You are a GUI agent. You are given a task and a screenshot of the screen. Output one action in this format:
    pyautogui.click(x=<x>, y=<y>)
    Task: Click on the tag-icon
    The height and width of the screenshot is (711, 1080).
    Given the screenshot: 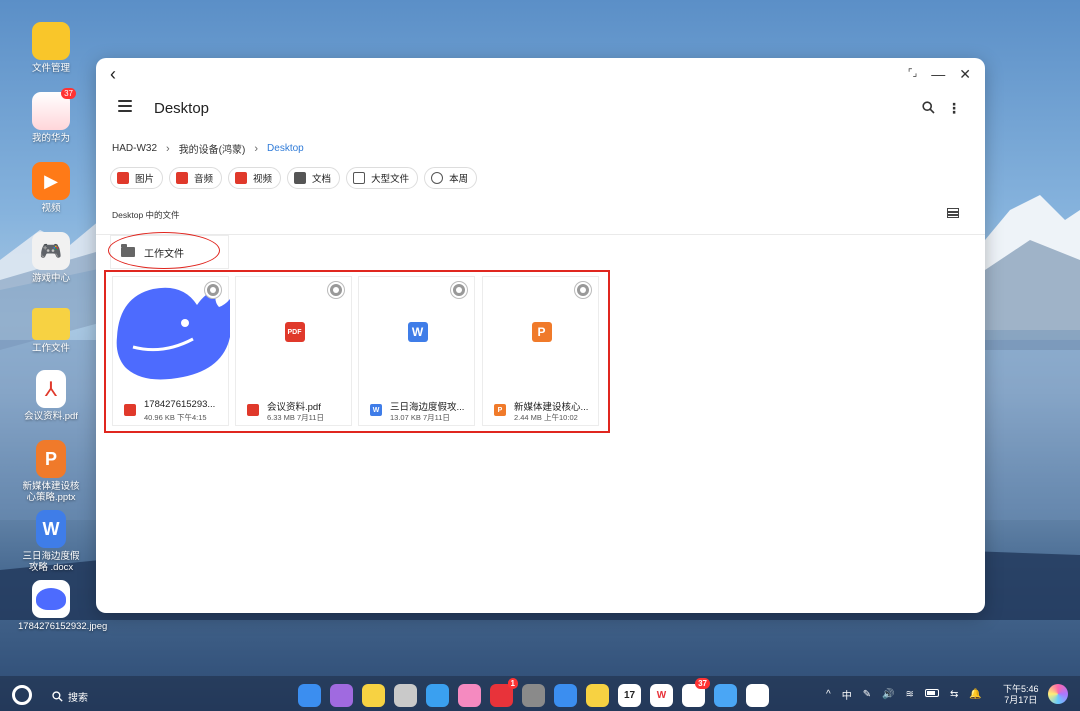 What is the action you would take?
    pyautogui.click(x=359, y=178)
    